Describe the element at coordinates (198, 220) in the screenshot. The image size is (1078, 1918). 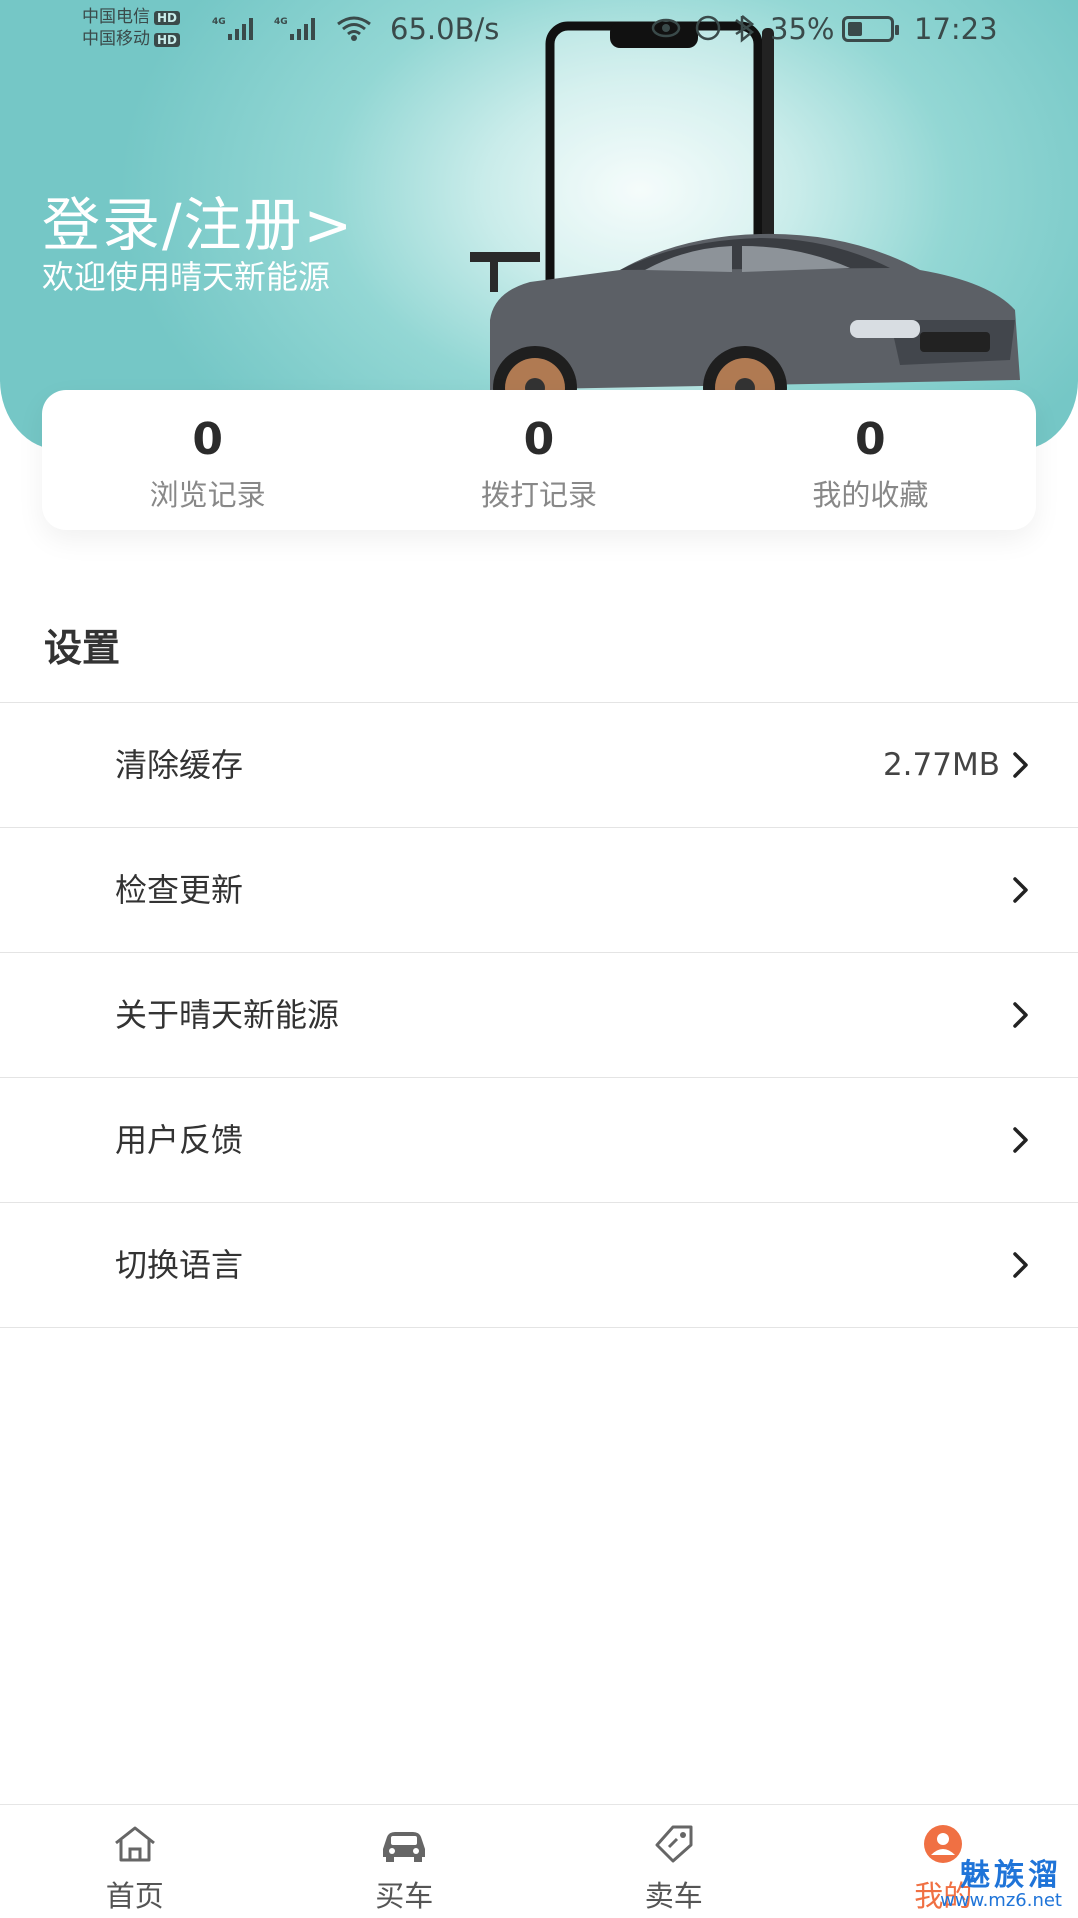
I see `login-register-link: 登录/注册>` at that location.